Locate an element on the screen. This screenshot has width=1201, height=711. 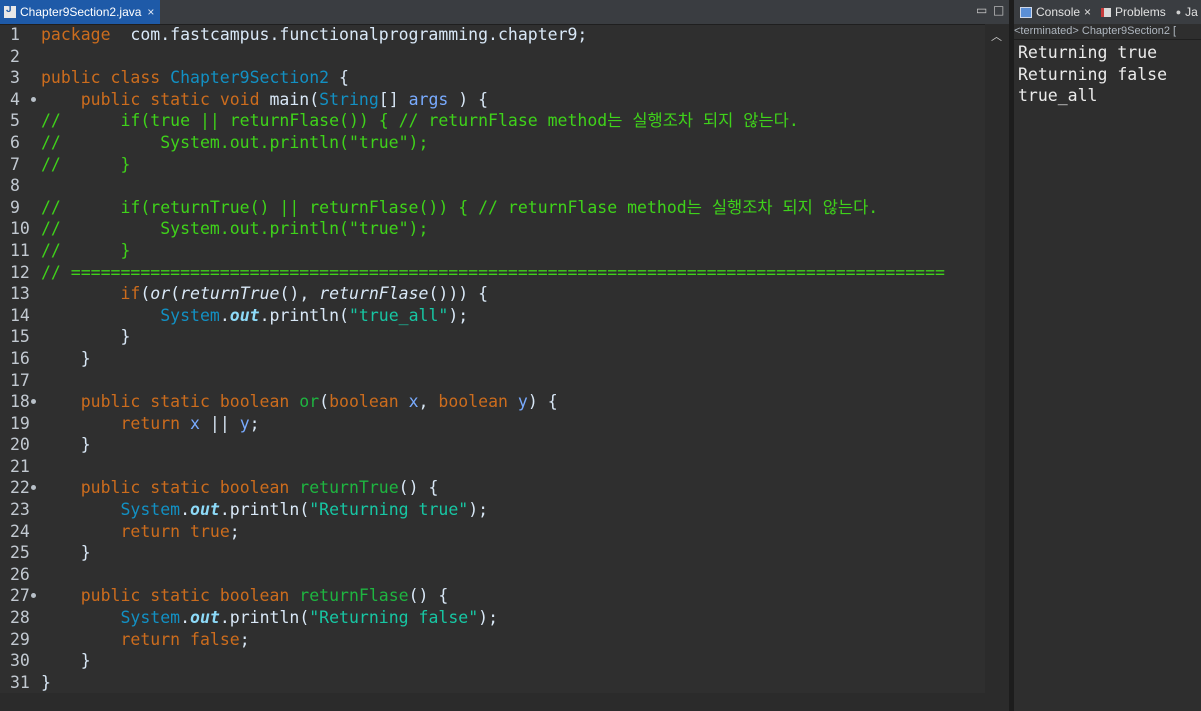
line-number: 31 is located at coordinates (20, 682).